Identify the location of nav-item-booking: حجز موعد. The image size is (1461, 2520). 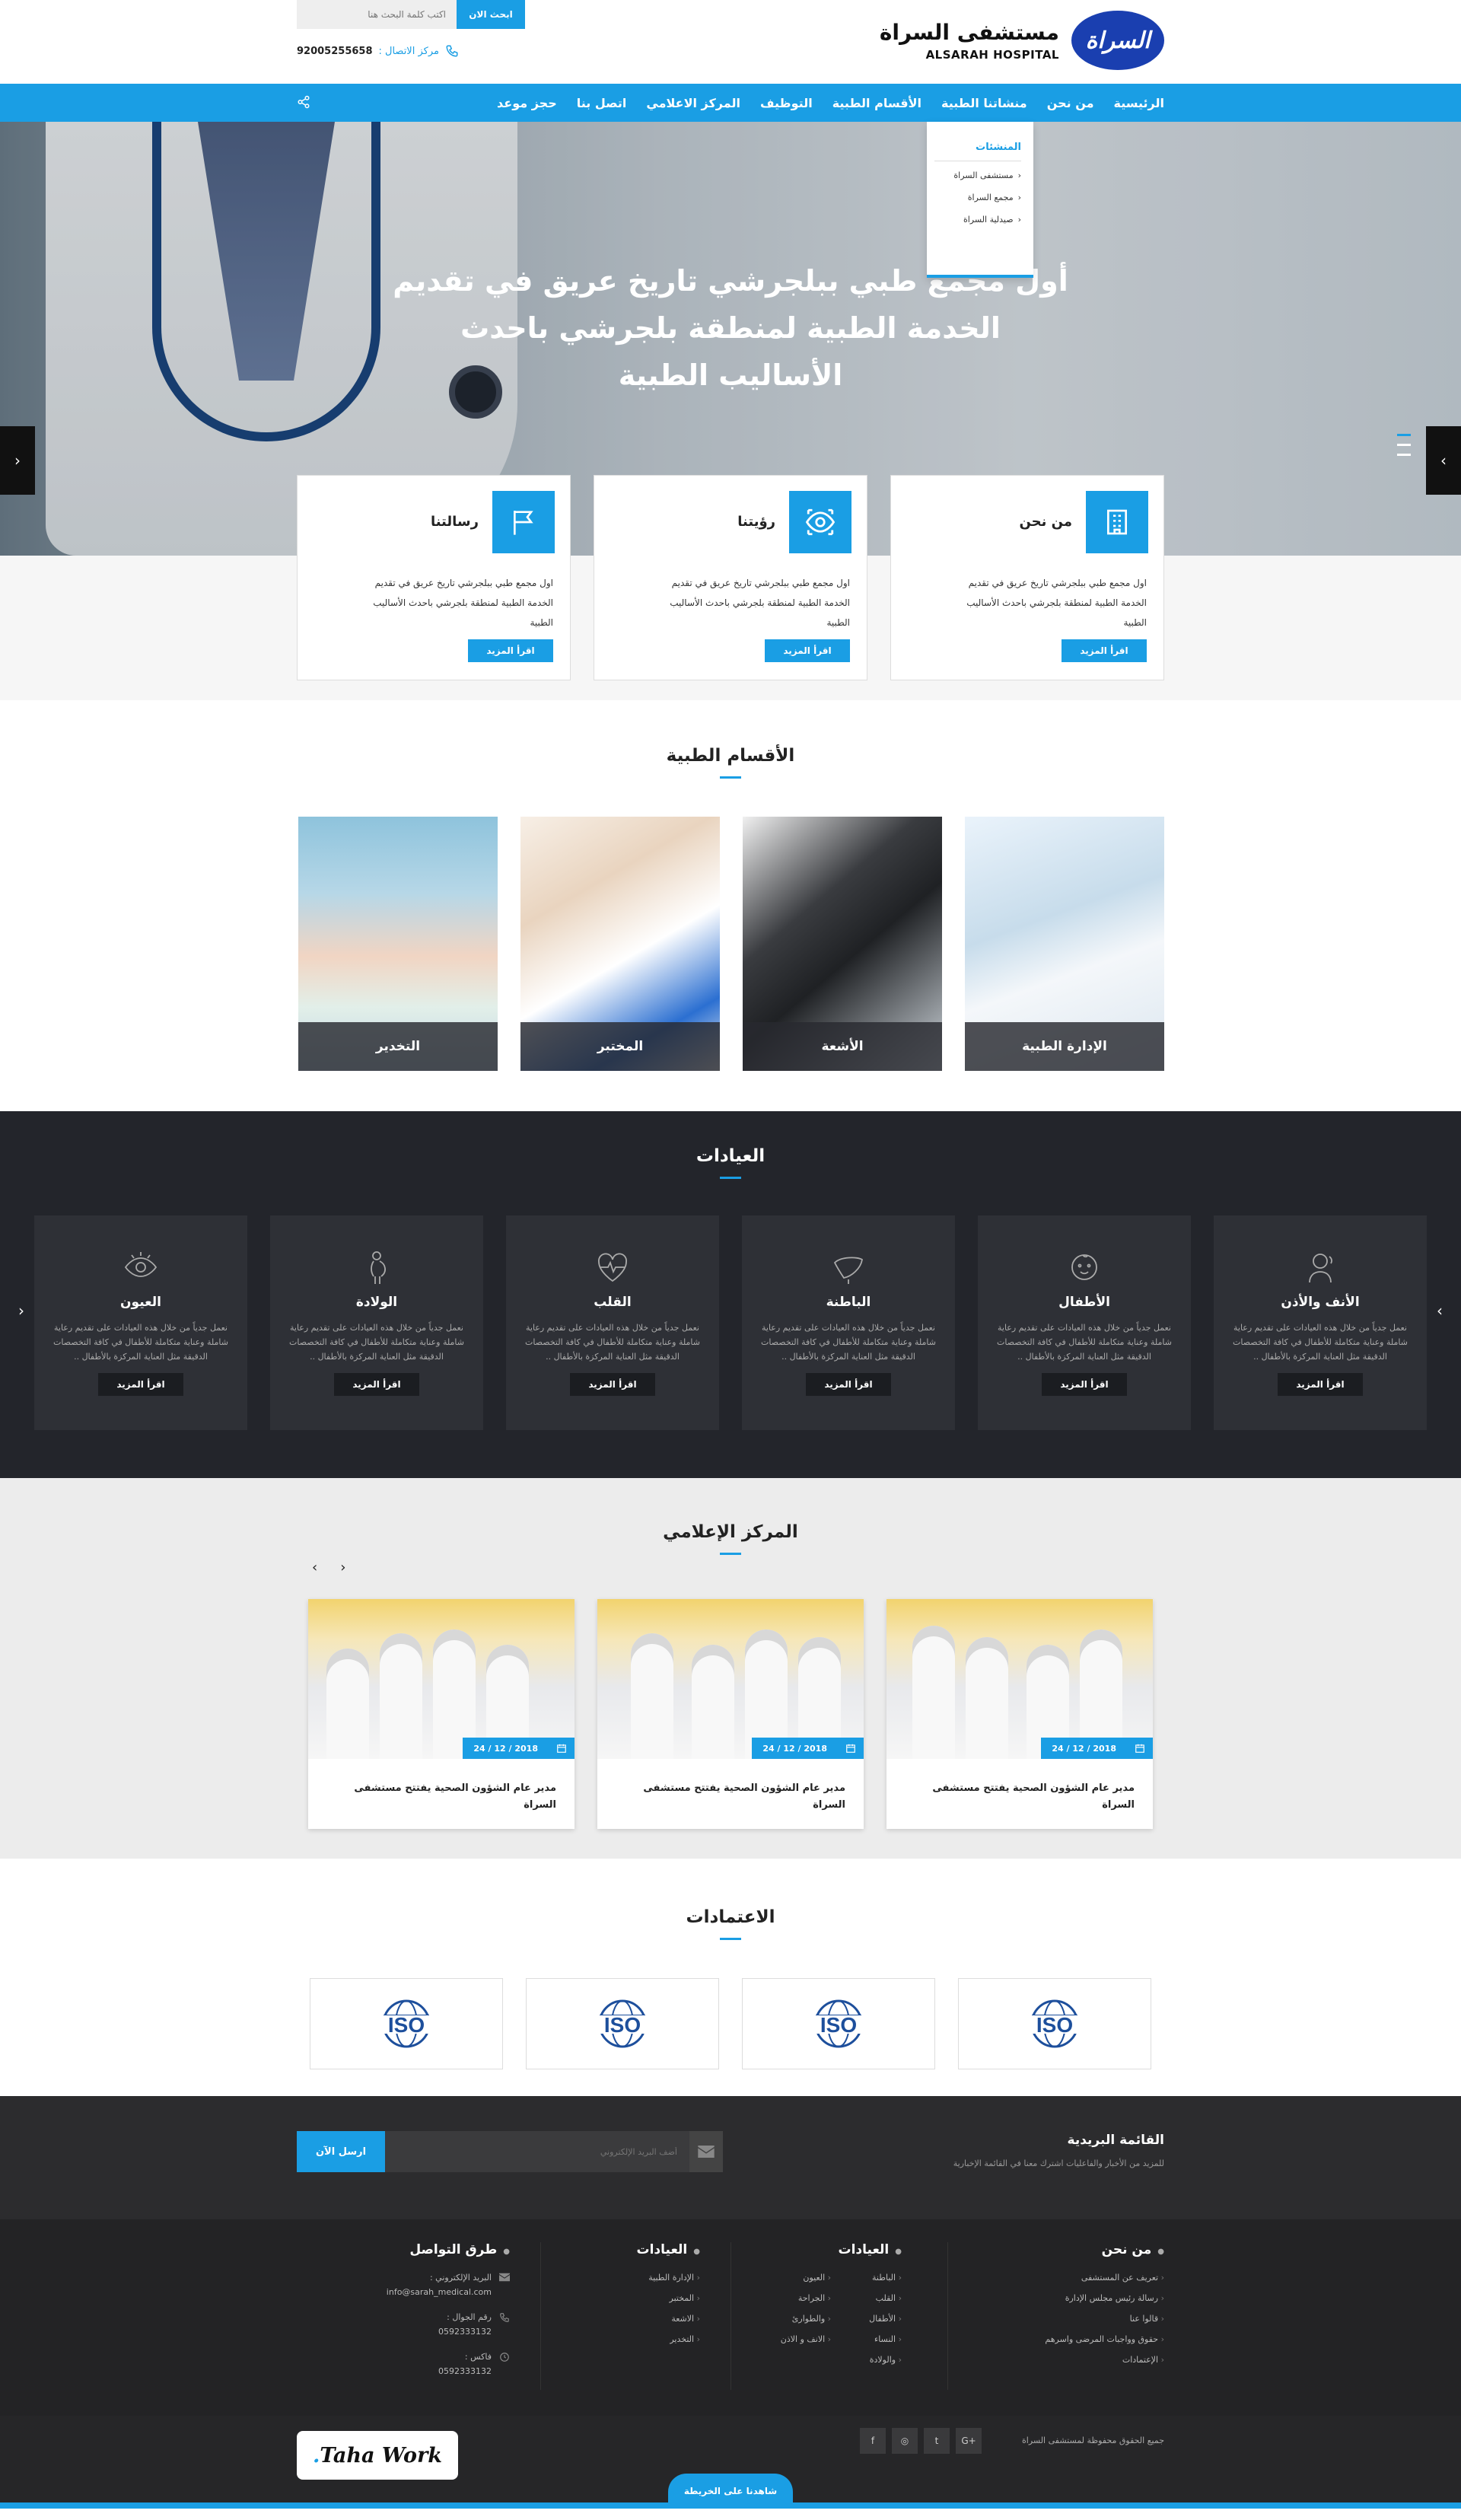
(527, 103).